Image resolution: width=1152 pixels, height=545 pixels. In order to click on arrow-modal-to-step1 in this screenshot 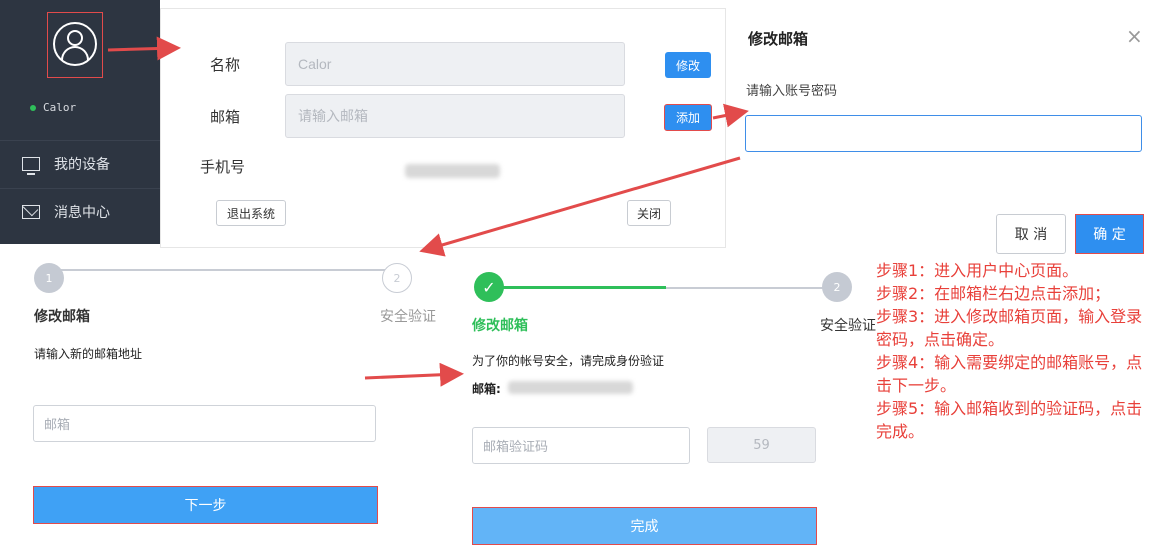, I will do `click(580, 206)`.